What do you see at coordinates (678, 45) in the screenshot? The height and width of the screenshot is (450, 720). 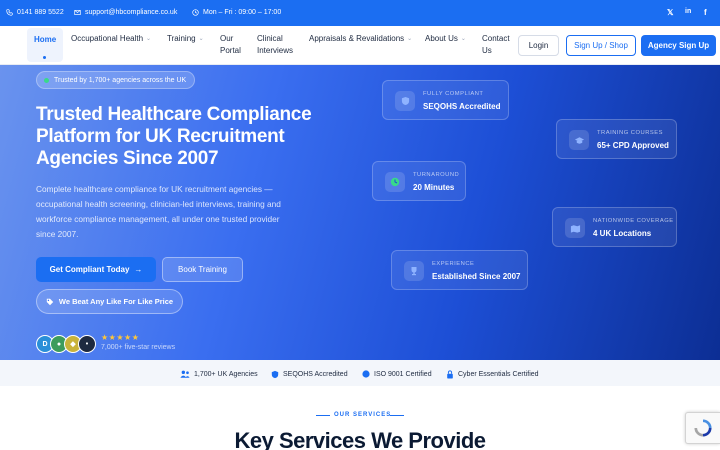 I see `agency-signup-button: Agency Sign Up` at bounding box center [678, 45].